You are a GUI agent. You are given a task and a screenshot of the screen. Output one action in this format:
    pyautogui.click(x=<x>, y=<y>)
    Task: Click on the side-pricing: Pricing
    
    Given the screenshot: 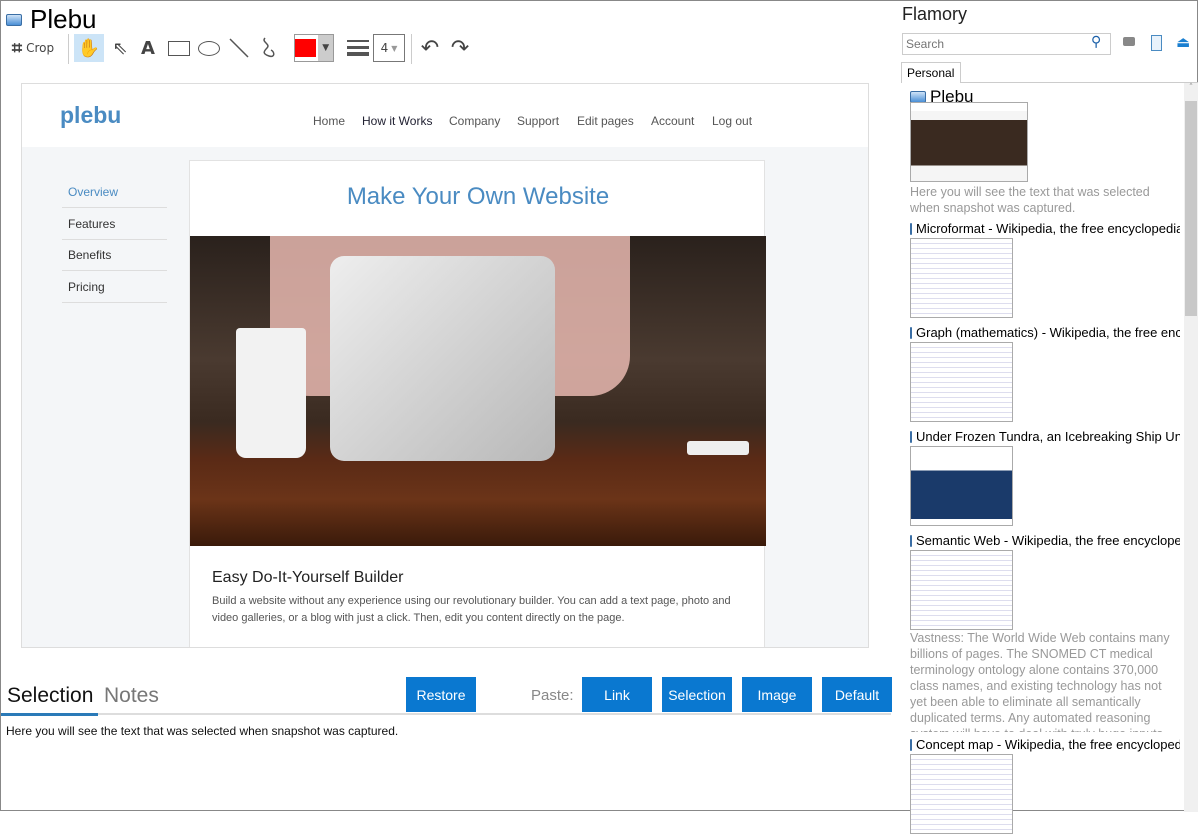 What is the action you would take?
    pyautogui.click(x=114, y=287)
    